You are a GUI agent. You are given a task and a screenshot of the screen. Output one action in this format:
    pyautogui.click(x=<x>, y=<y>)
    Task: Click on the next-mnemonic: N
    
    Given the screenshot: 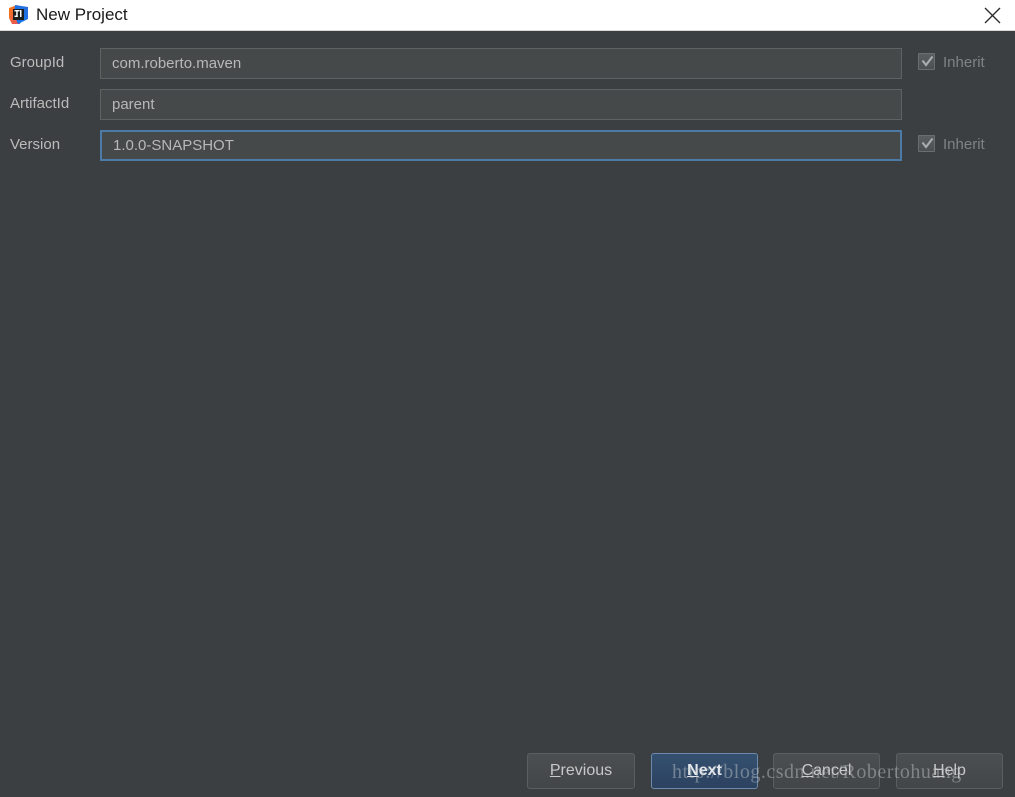 What is the action you would take?
    pyautogui.click(x=693, y=770)
    